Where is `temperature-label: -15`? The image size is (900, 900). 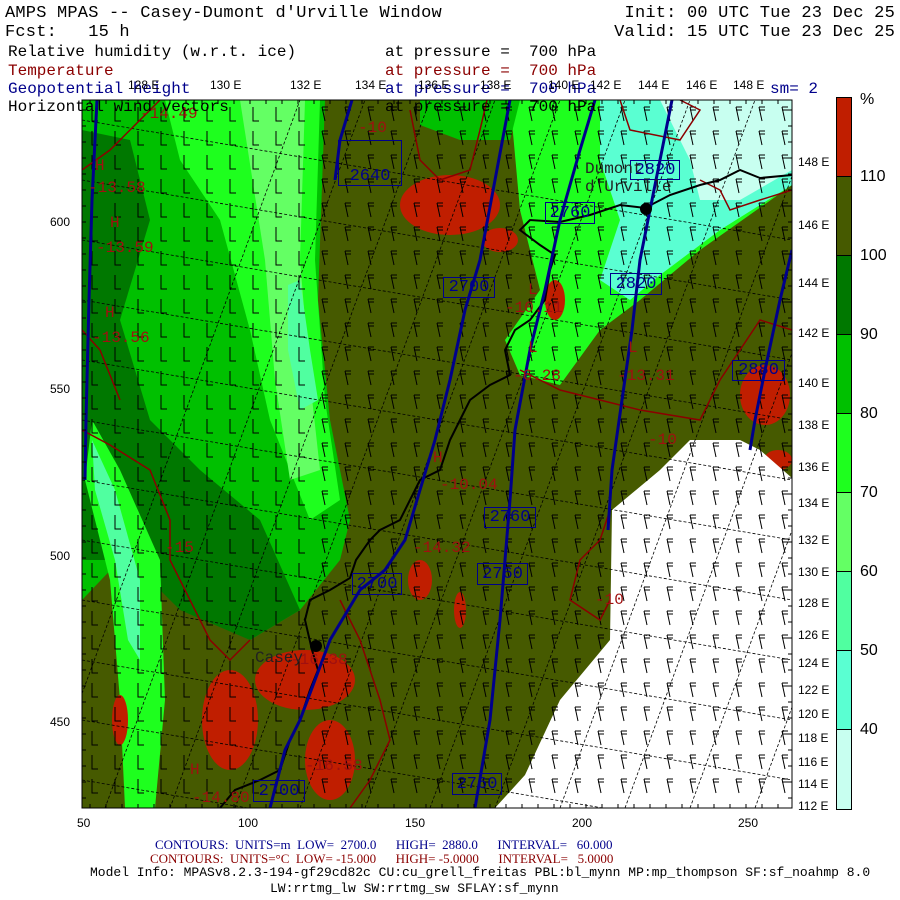
temperature-label: -15 is located at coordinates (179, 548).